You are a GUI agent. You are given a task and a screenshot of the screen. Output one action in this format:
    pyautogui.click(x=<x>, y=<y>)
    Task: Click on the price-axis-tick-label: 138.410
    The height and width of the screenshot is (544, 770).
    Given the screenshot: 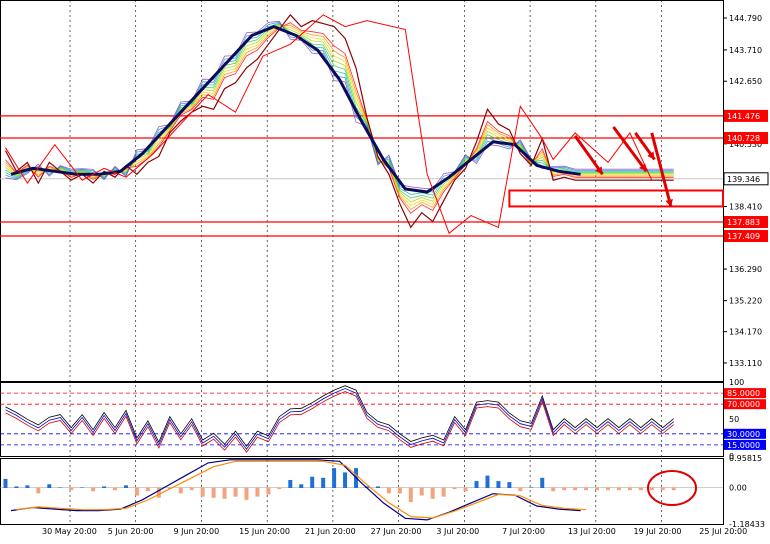 What is the action you would take?
    pyautogui.click(x=745, y=206)
    